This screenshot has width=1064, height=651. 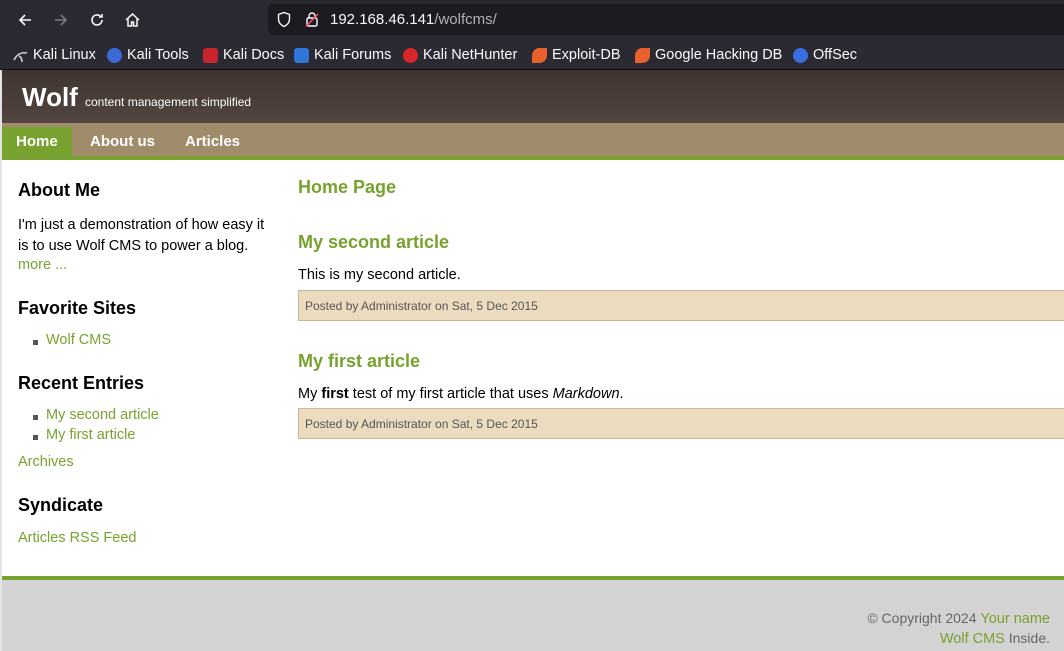 I want to click on copyright-text: © Copyright 2024, so click(x=922, y=618).